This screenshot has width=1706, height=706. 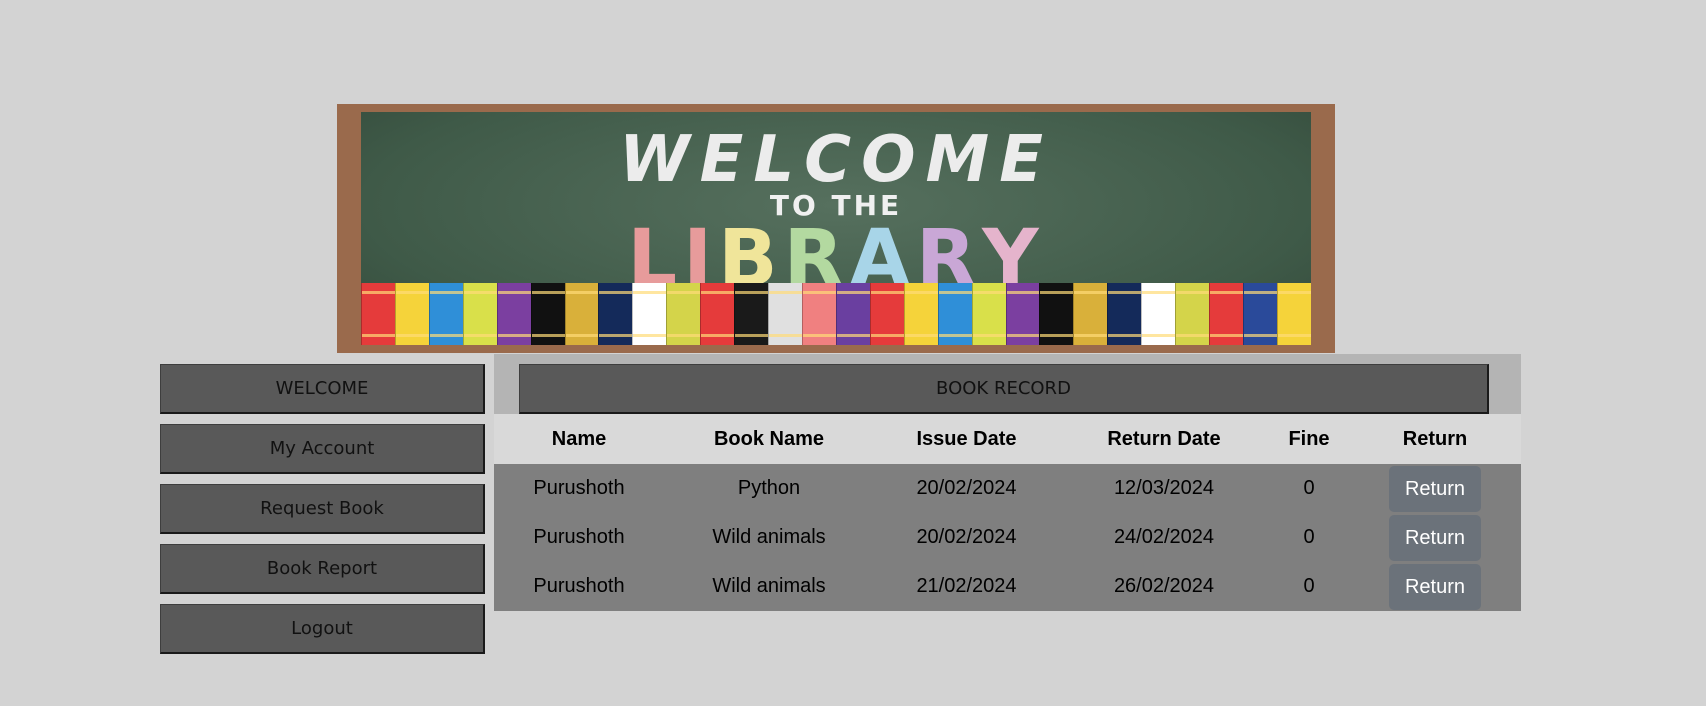 What do you see at coordinates (1164, 438) in the screenshot?
I see `column-header-return-date: Return Date` at bounding box center [1164, 438].